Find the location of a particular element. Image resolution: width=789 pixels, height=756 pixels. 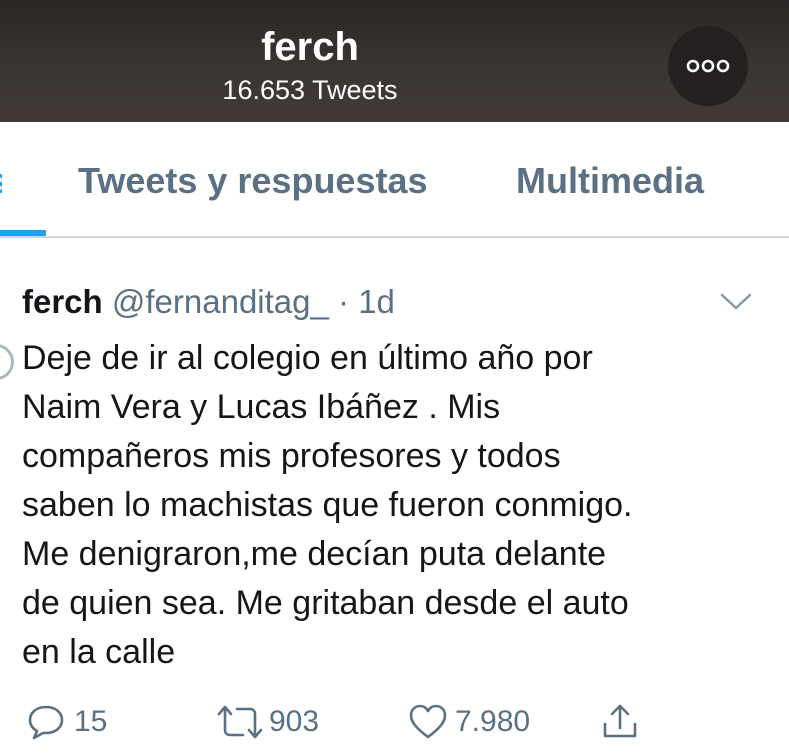

avatar is located at coordinates (7, 362).